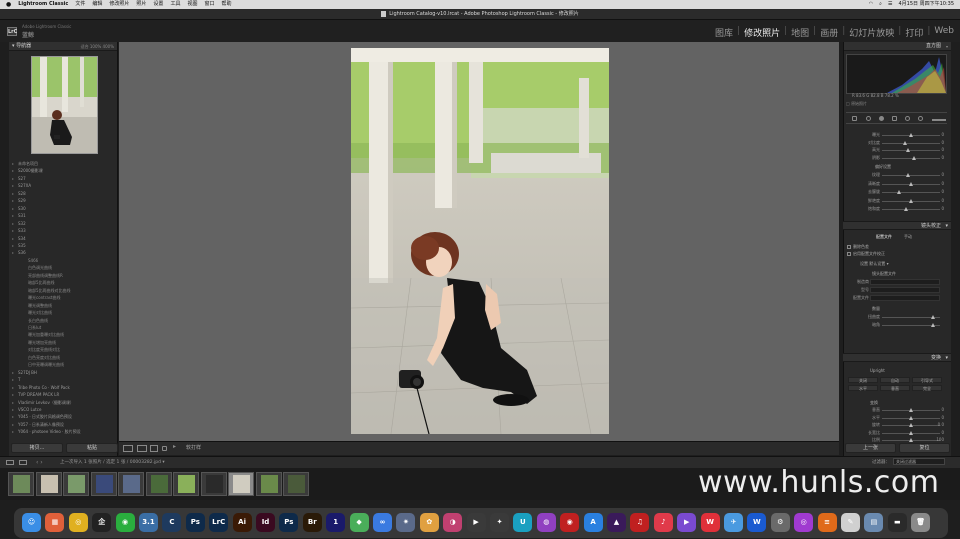  I want to click on dock-system-prefs-icon: ✷, so click(406, 522).